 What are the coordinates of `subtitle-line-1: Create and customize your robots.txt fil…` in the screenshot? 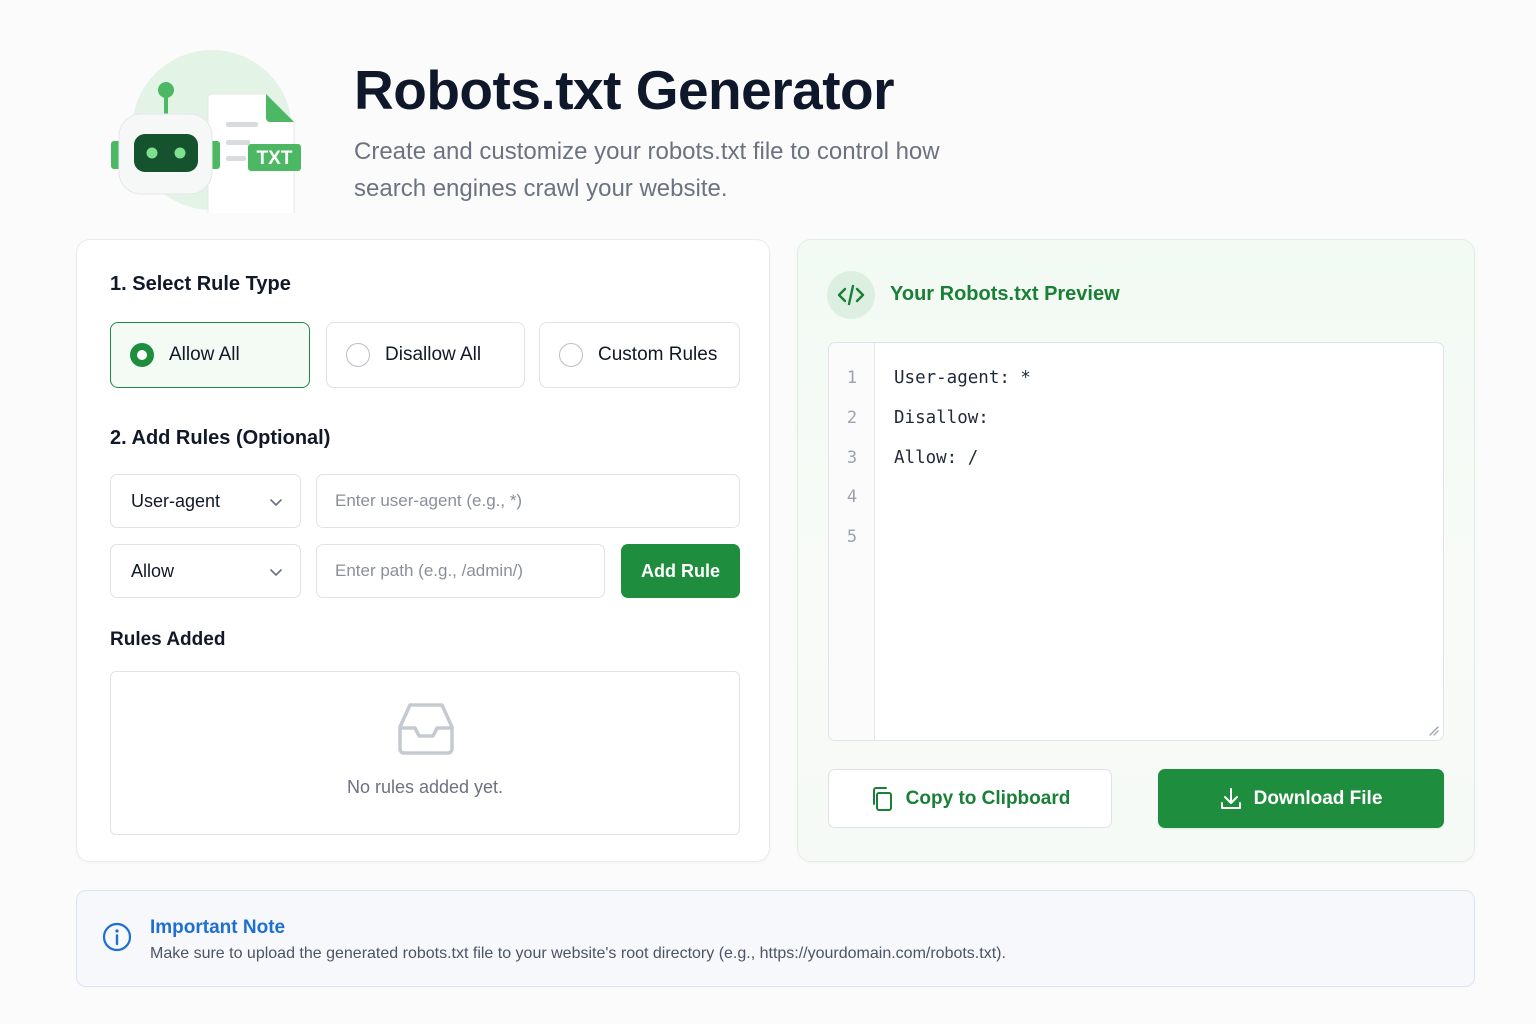 It's located at (647, 151).